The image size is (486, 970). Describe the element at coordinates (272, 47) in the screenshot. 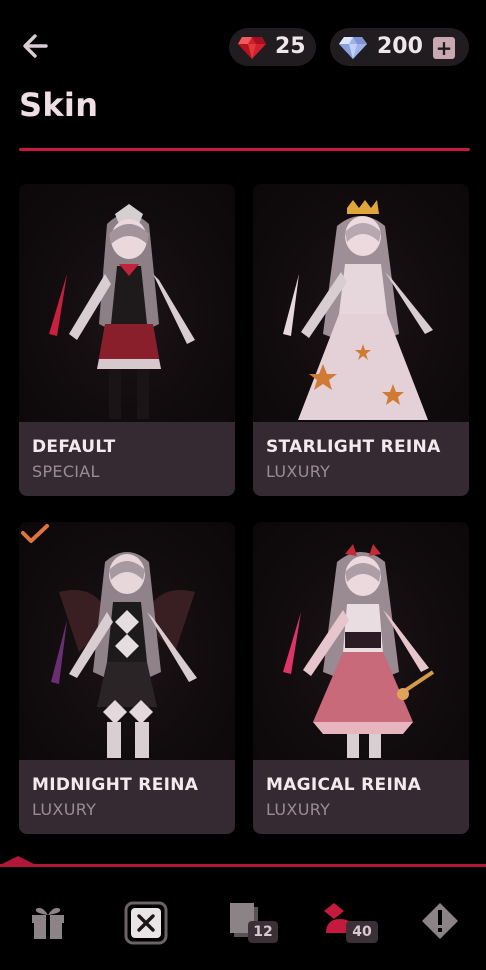

I see `ruby-counter: 25` at that location.